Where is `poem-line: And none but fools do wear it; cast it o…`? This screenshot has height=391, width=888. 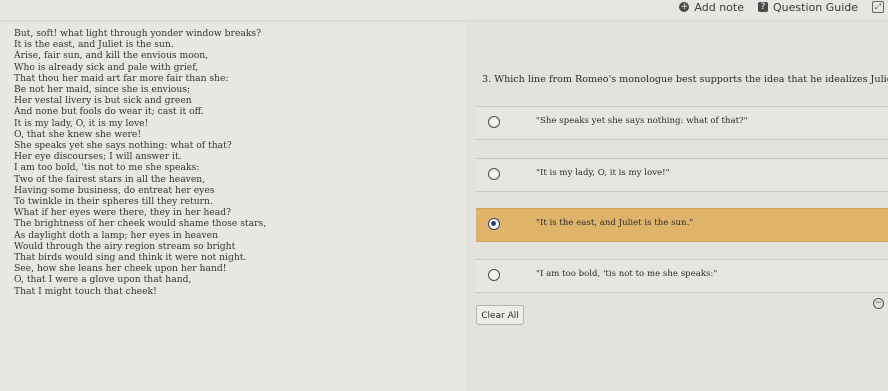
poem-line: And none but fools do wear it; cast it o… is located at coordinates (109, 112).